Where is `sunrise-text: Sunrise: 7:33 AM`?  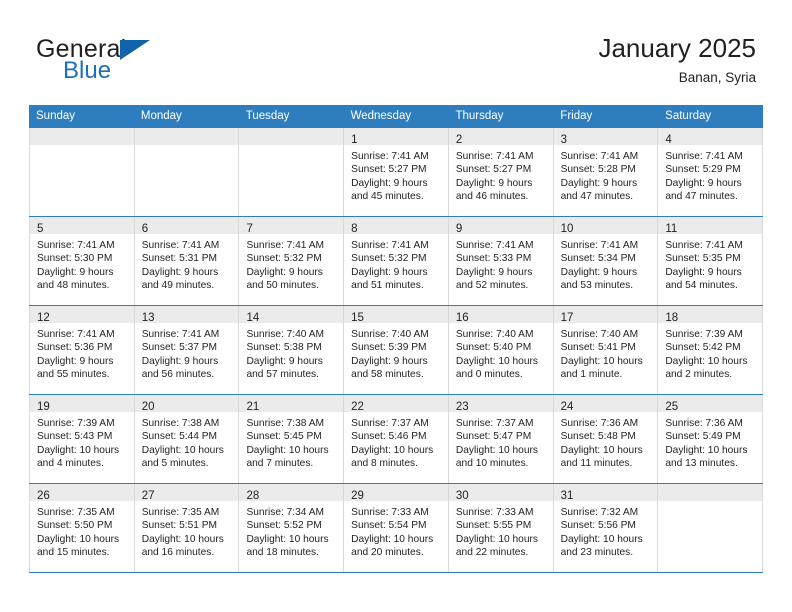
sunrise-text: Sunrise: 7:33 AM is located at coordinates (390, 512).